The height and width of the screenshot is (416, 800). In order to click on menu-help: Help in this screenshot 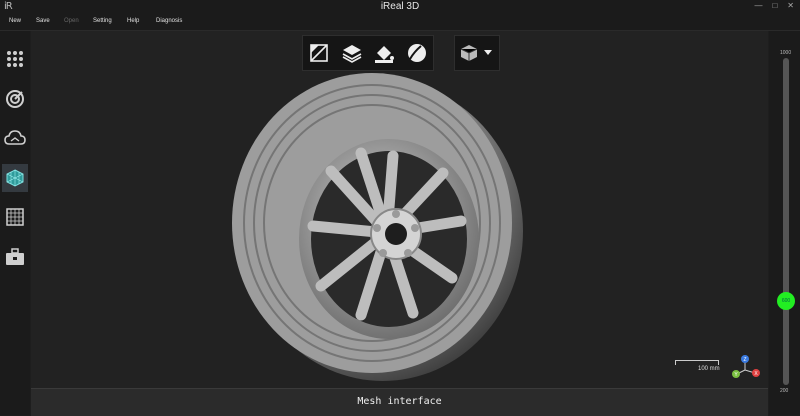, I will do `click(133, 21)`.